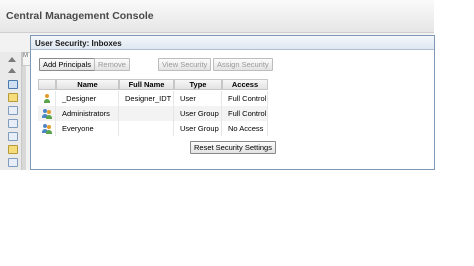  I want to click on dialog-titlebar: User Security: Inboxes, so click(232, 43).